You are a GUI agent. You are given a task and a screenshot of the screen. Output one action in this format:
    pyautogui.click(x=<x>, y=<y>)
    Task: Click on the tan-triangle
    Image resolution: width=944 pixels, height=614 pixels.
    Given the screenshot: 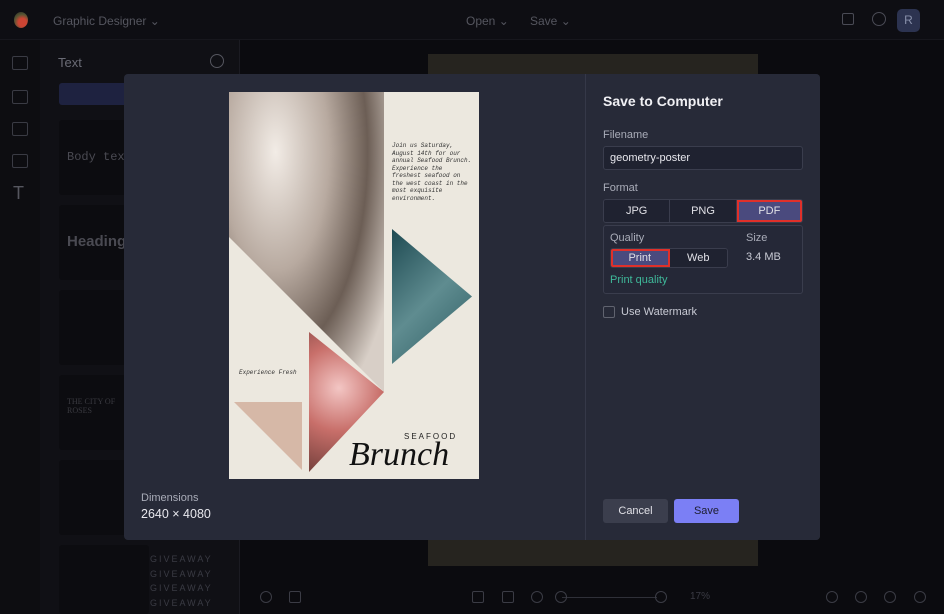 What is the action you would take?
    pyautogui.click(x=268, y=436)
    